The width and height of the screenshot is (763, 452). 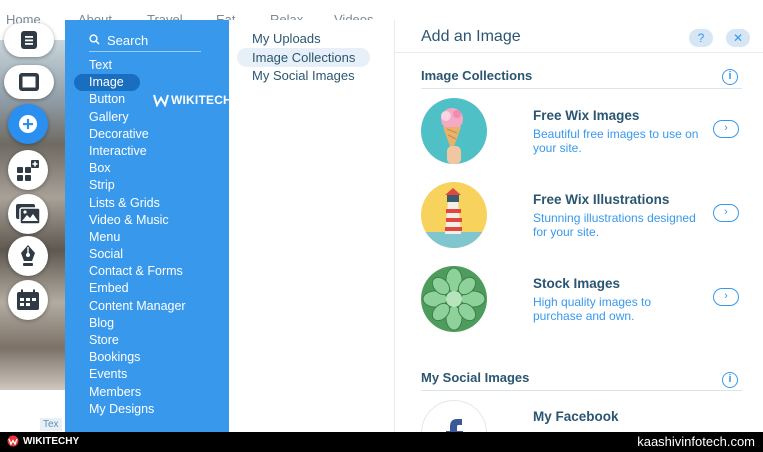 What do you see at coordinates (738, 38) in the screenshot?
I see `close-button: ✕` at bounding box center [738, 38].